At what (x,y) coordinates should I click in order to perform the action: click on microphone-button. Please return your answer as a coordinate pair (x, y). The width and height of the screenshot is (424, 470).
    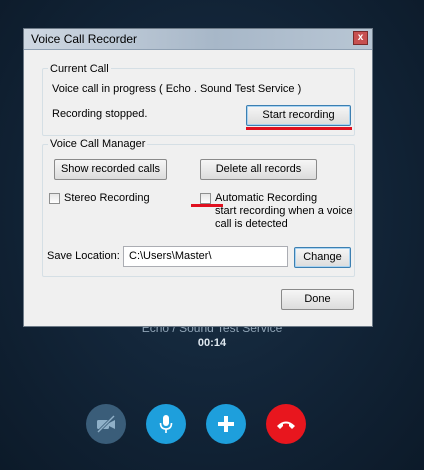
    Looking at the image, I should click on (166, 424).